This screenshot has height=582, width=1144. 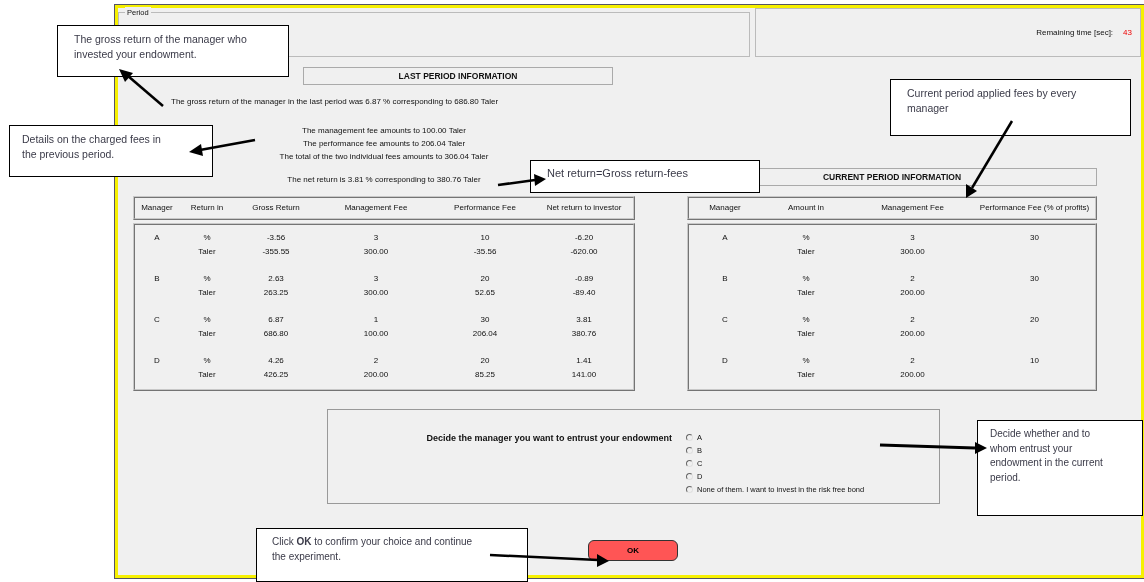 I want to click on table-cell-text: -89.40, so click(x=584, y=292).